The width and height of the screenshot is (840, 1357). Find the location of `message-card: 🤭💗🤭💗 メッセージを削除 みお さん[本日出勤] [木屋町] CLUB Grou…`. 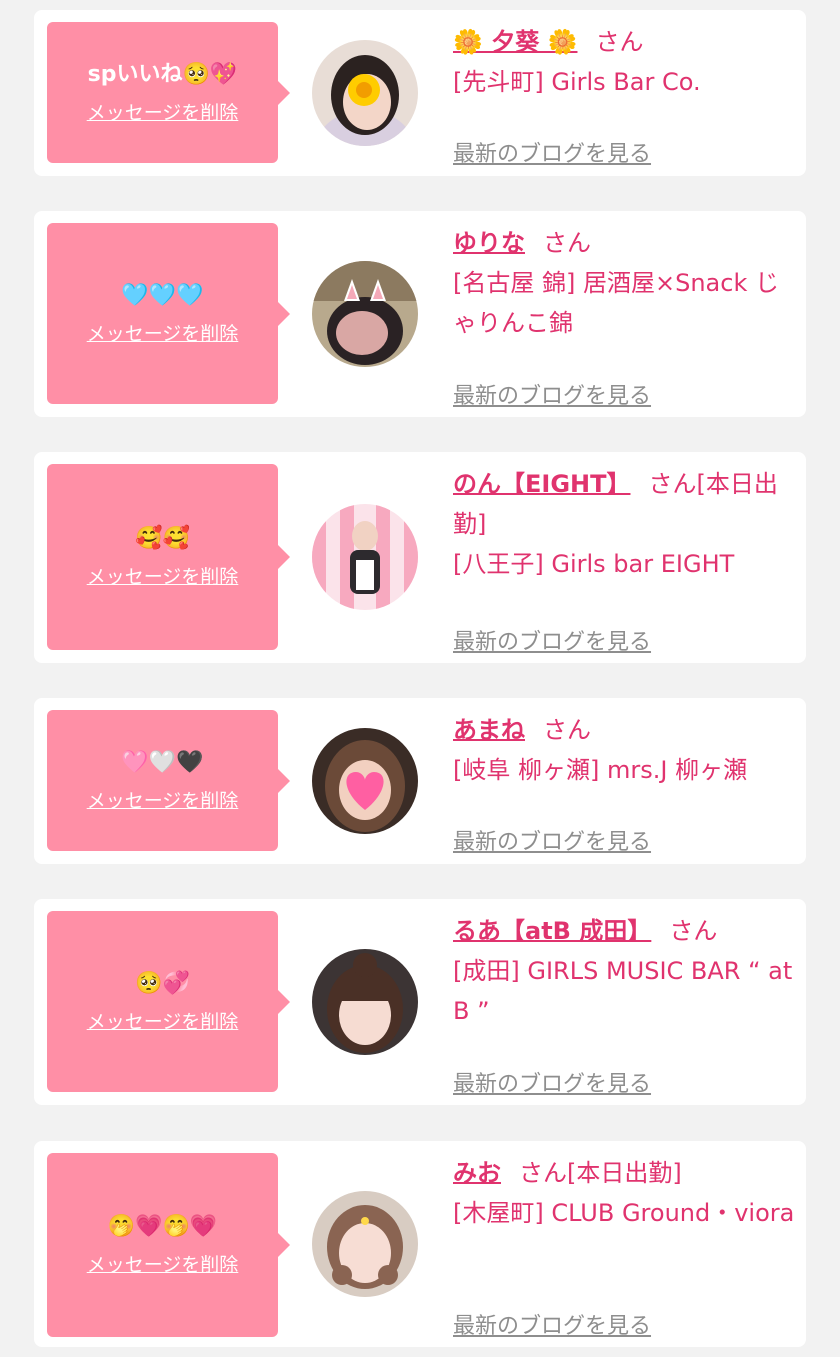

message-card: 🤭💗🤭💗 メッセージを削除 みお さん[本日出勤] [木屋町] CLUB Grou… is located at coordinates (420, 1244).